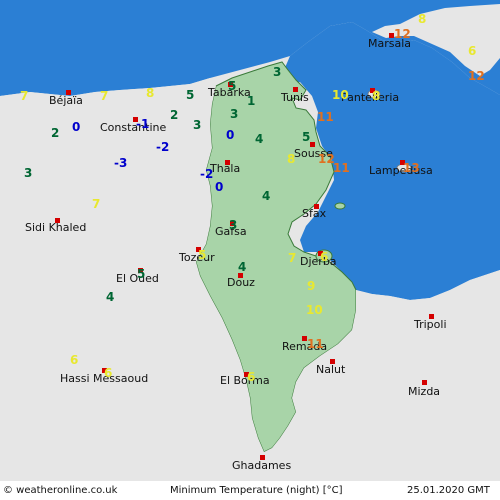 This screenshot has width=500, height=500. I want to click on temp-el-borma: 6, so click(251, 377).